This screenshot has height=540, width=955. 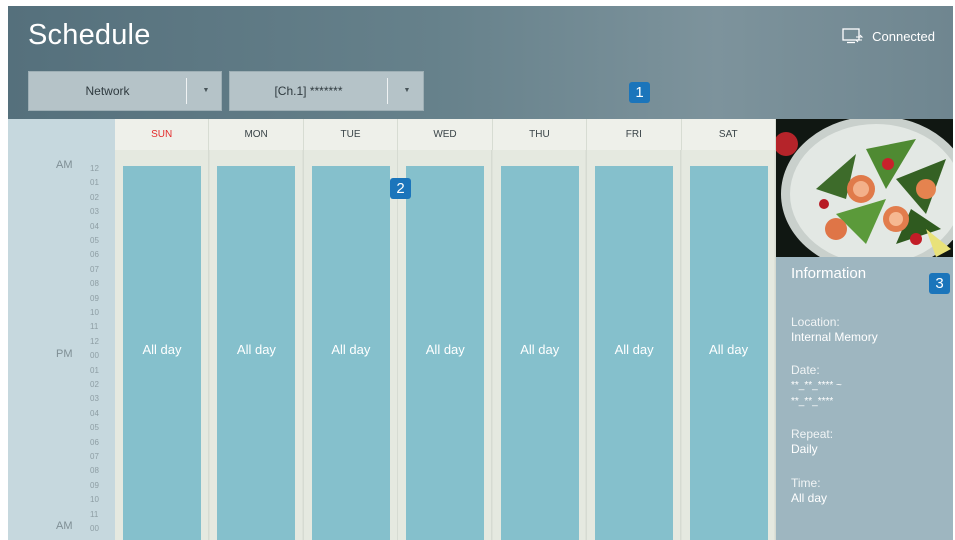 I want to click on source-dropdown: Network ▼, so click(x=125, y=91).